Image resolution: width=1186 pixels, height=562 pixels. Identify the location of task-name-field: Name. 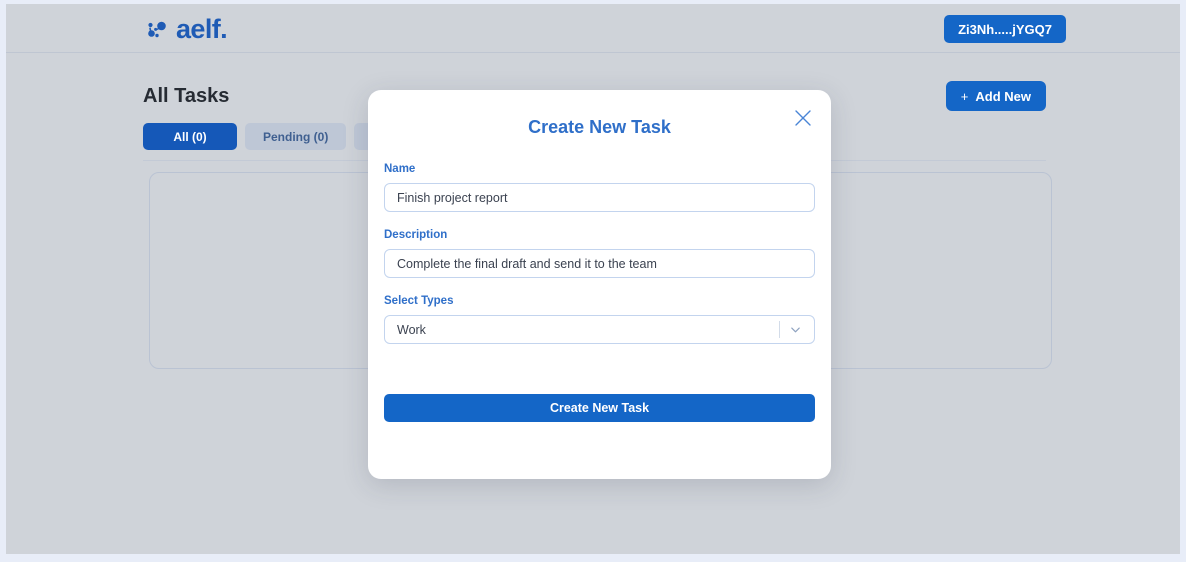
(599, 187).